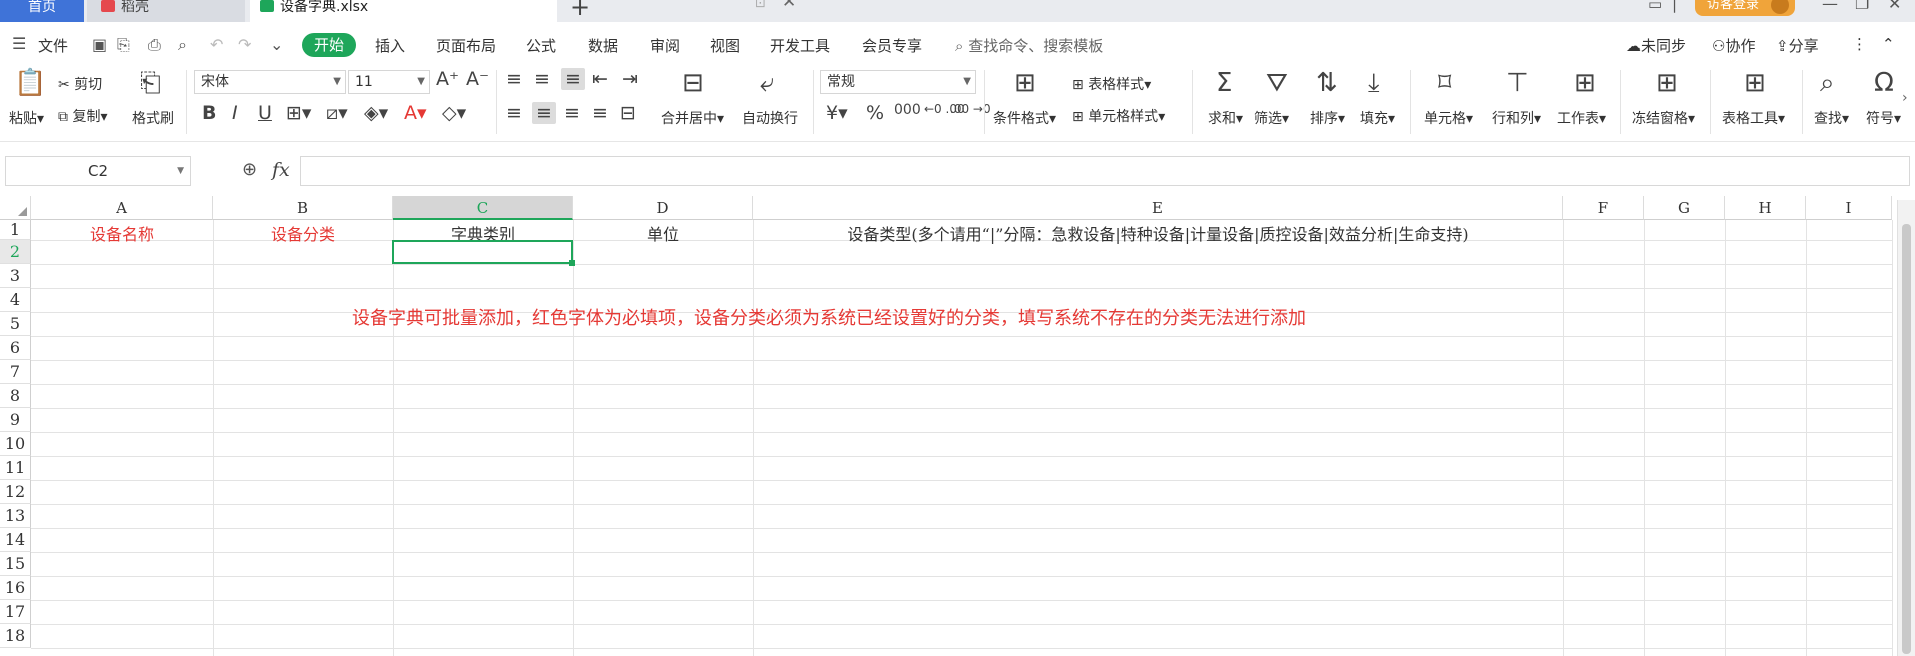  What do you see at coordinates (665, 45) in the screenshot?
I see `menu-tab-review: 审阅` at bounding box center [665, 45].